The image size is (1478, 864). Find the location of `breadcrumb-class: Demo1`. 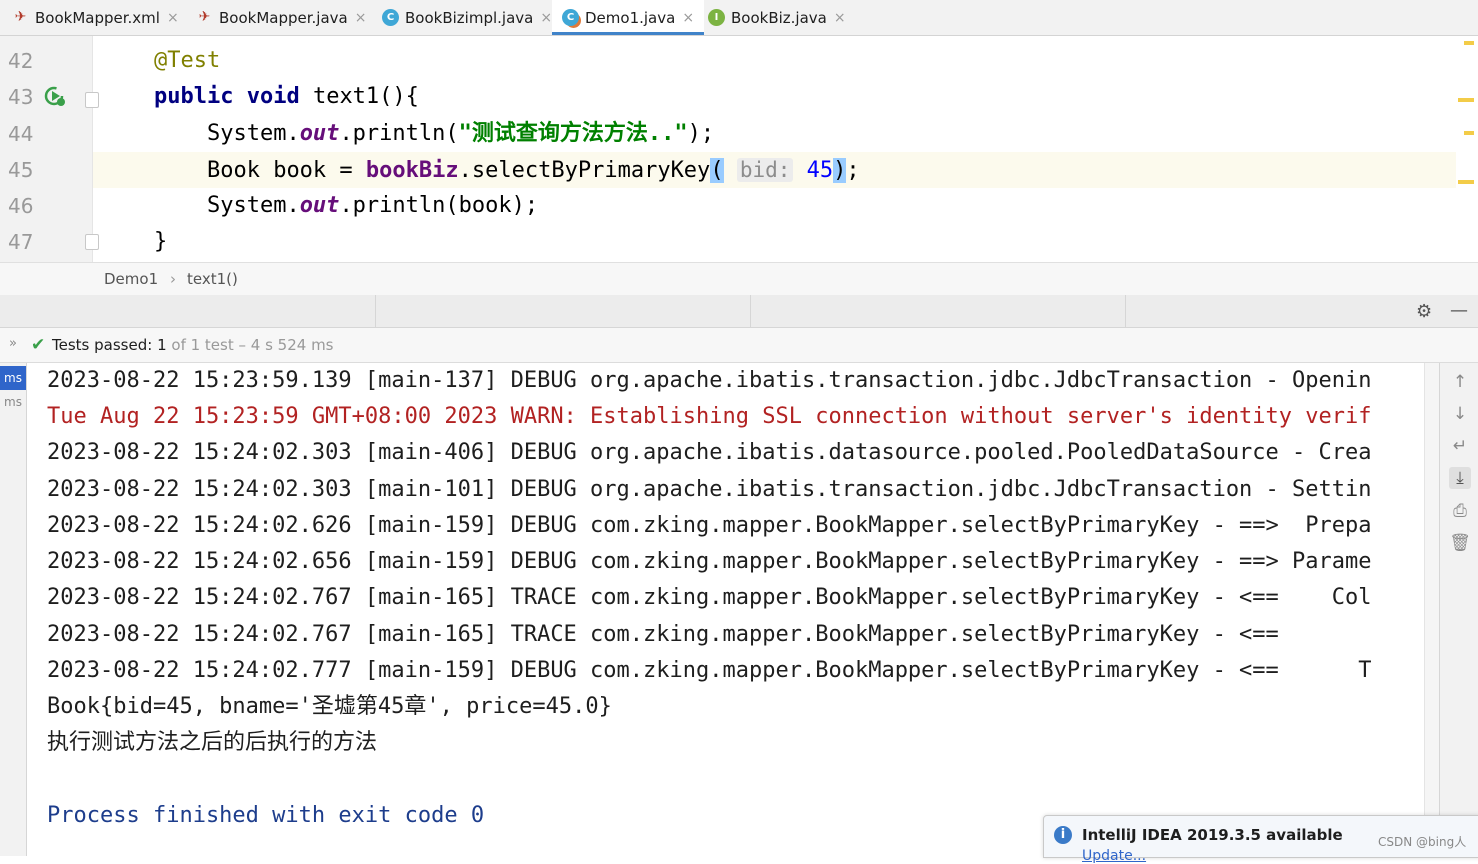

breadcrumb-class: Demo1 is located at coordinates (131, 279).